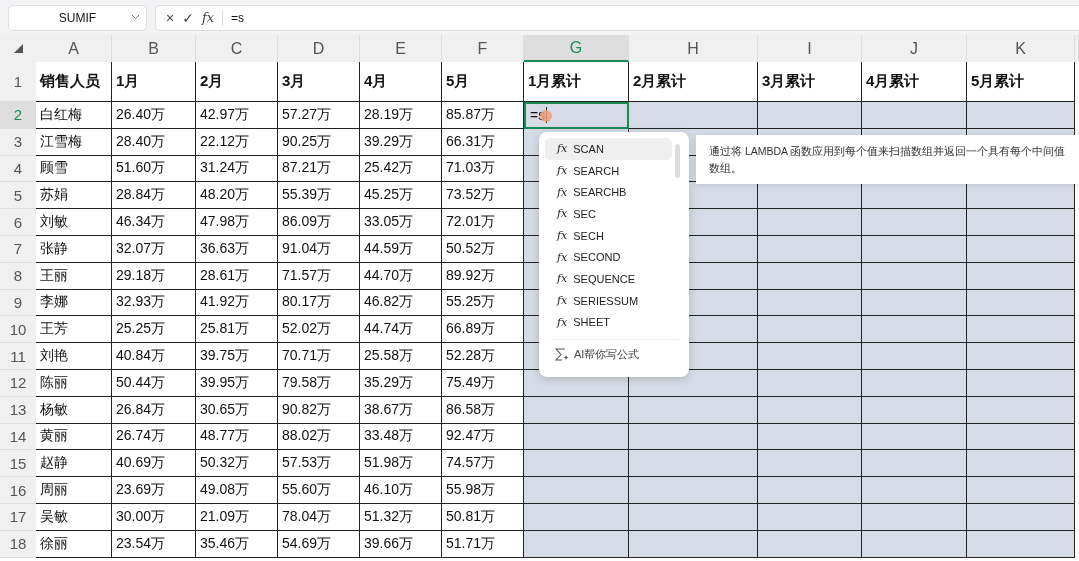 This screenshot has width=1079, height=561. Describe the element at coordinates (726, 168) in the screenshot. I see `tooltip-text: 数组。` at that location.